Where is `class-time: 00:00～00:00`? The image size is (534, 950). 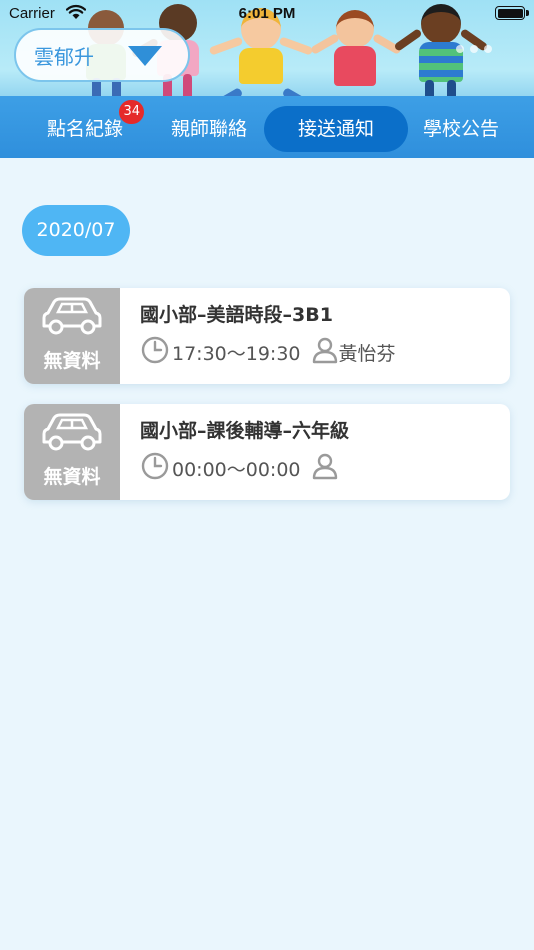
class-time: 00:00～00:00 is located at coordinates (236, 469).